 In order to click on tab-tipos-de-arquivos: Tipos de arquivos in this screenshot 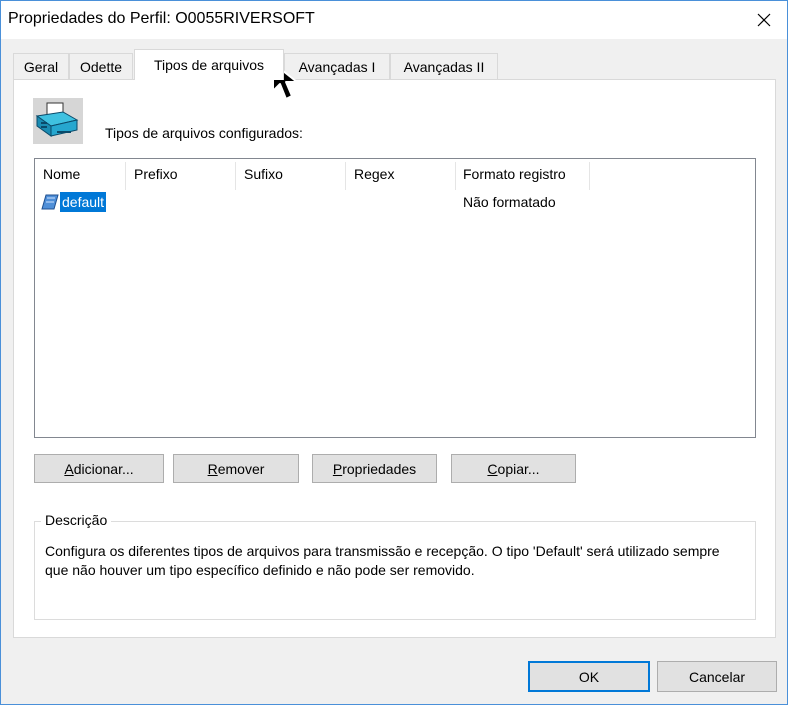, I will do `click(209, 64)`.